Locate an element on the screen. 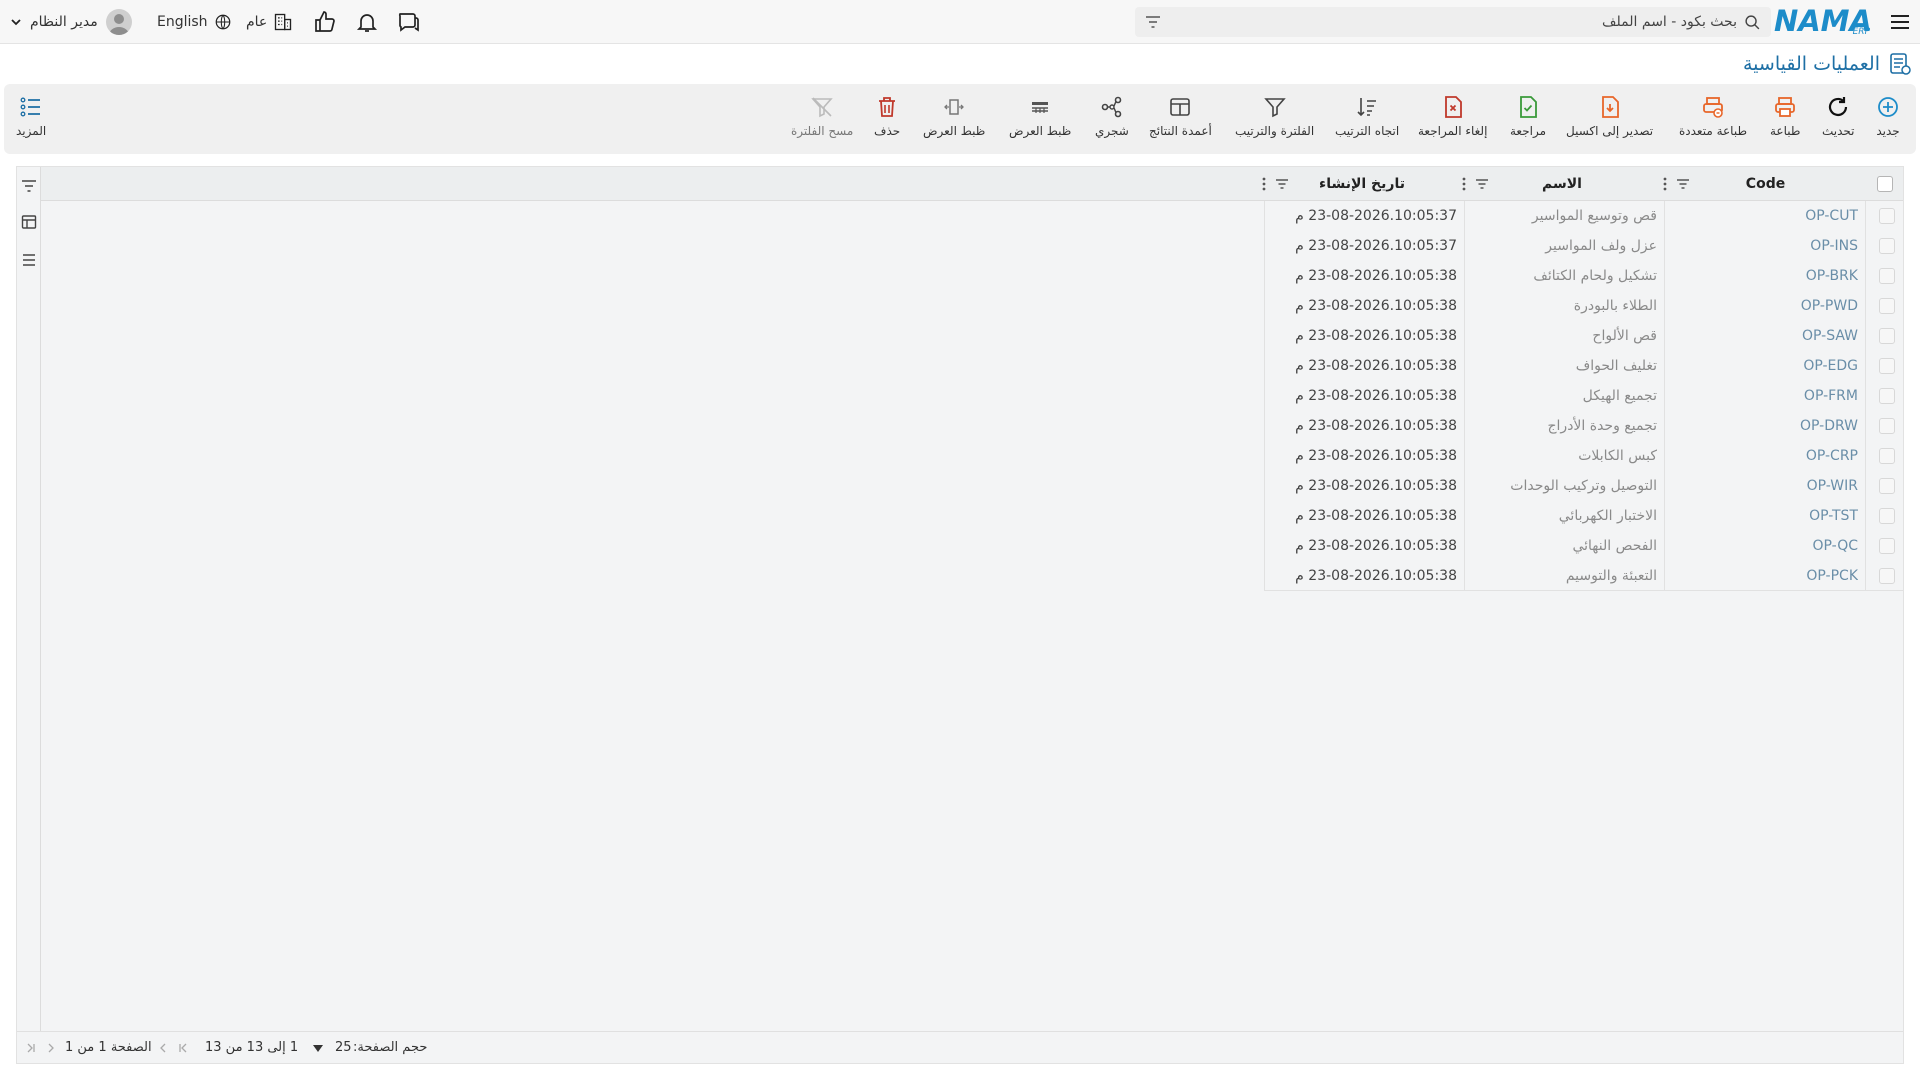  review-button: مراجعة is located at coordinates (1528, 116).